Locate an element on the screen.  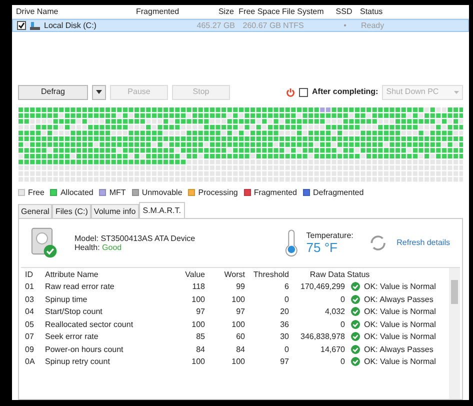
table-cell-text: Spinup time is located at coordinates (66, 299).